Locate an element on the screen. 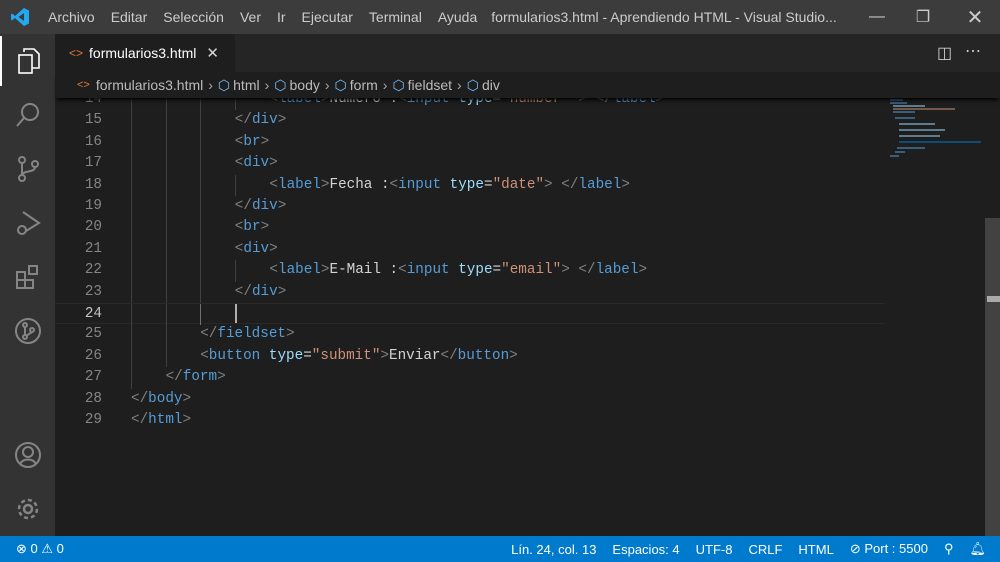 The height and width of the screenshot is (562, 1000). search-button is located at coordinates (27, 115).